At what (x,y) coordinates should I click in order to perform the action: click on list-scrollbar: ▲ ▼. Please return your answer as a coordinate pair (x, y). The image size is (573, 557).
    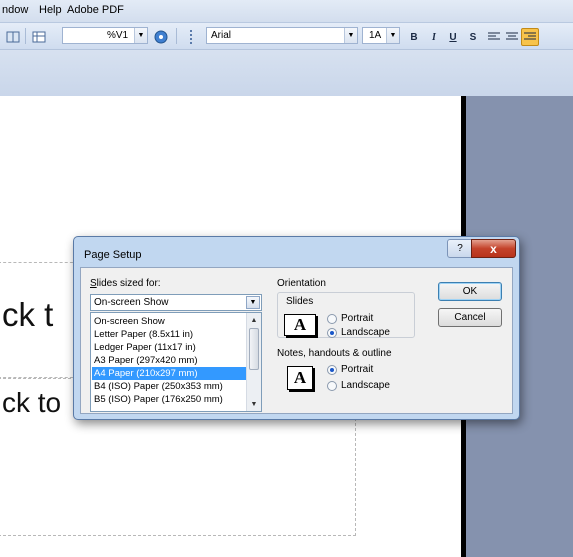
    Looking at the image, I should click on (253, 362).